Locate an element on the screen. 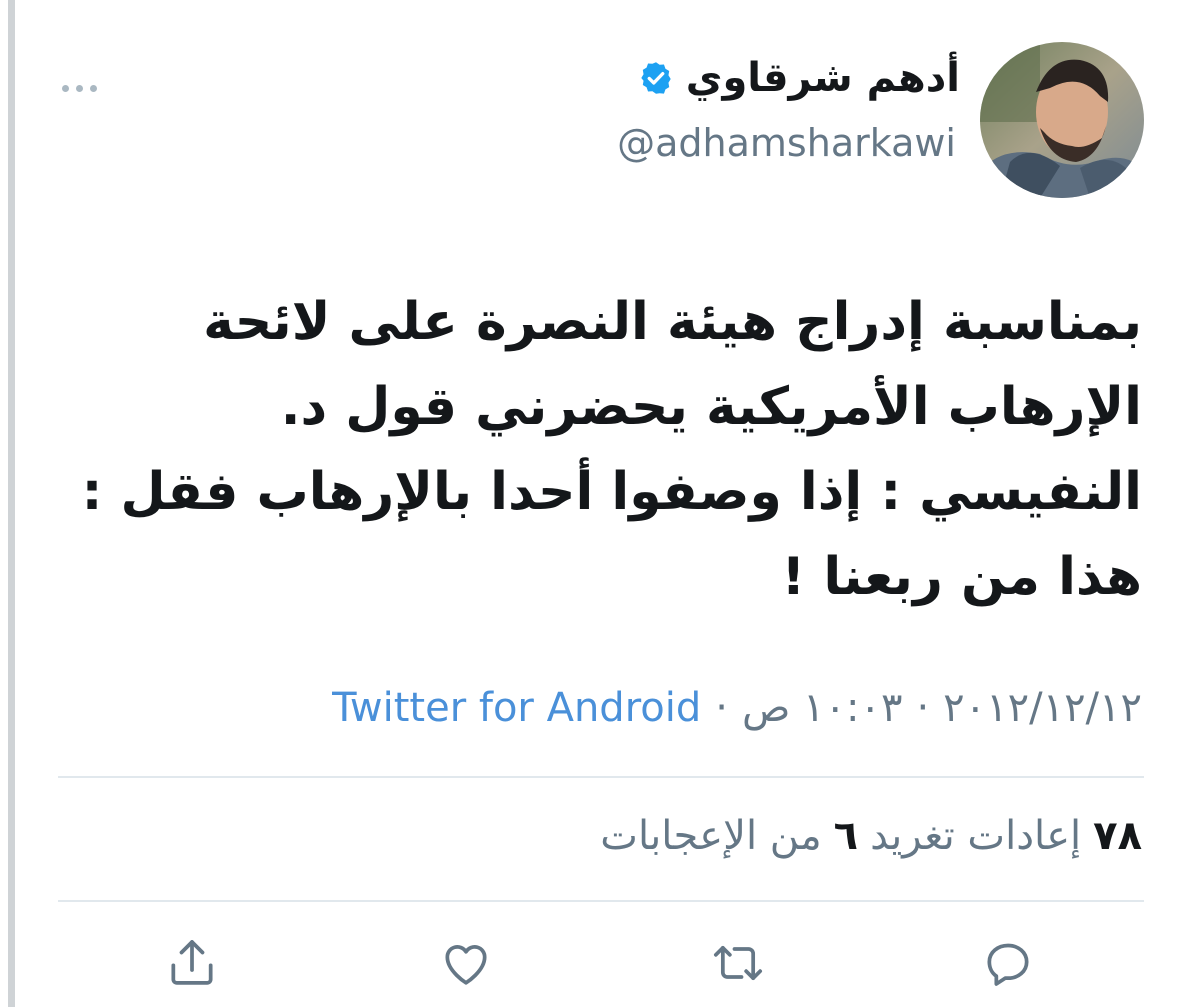 Image resolution: width=1200 pixels, height=1007 pixels. tweet-text-line: بمناسبة إدراج هيئة النصرة على لائحة is located at coordinates (672, 322).